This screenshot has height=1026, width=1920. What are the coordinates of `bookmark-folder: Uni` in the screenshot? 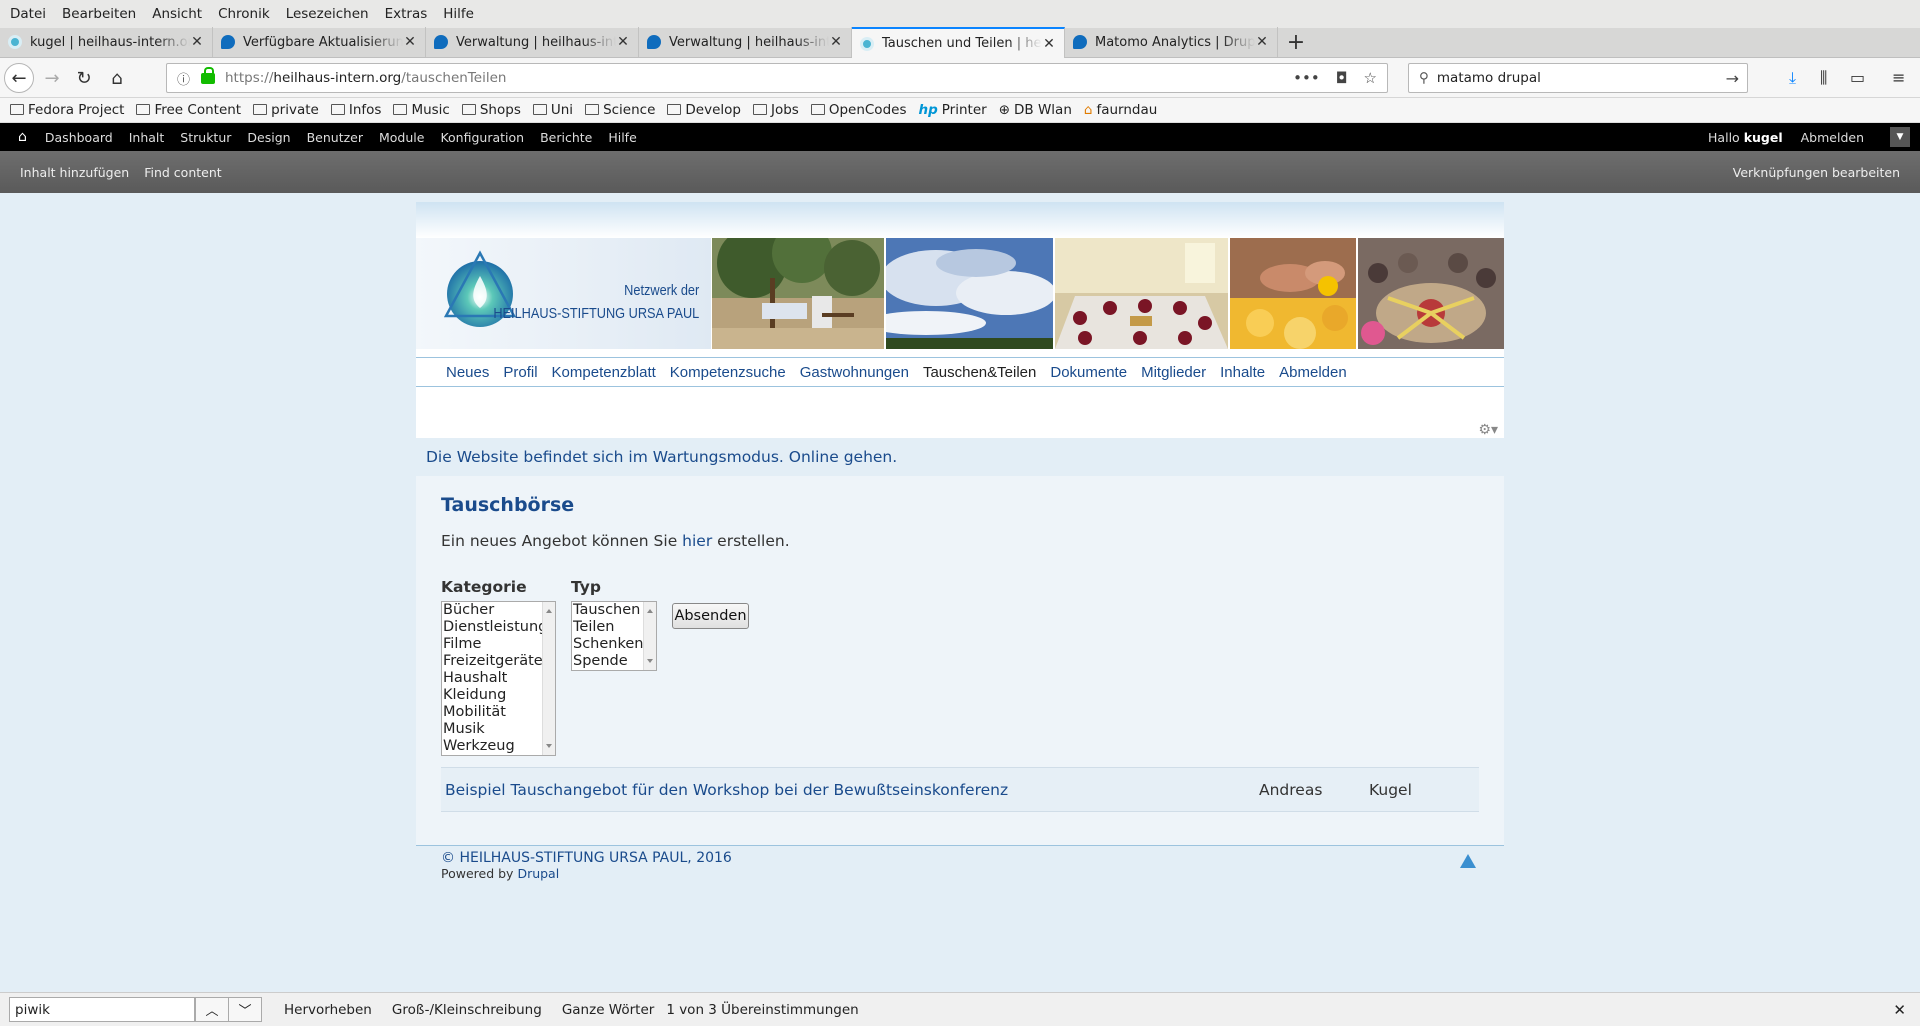 It's located at (552, 110).